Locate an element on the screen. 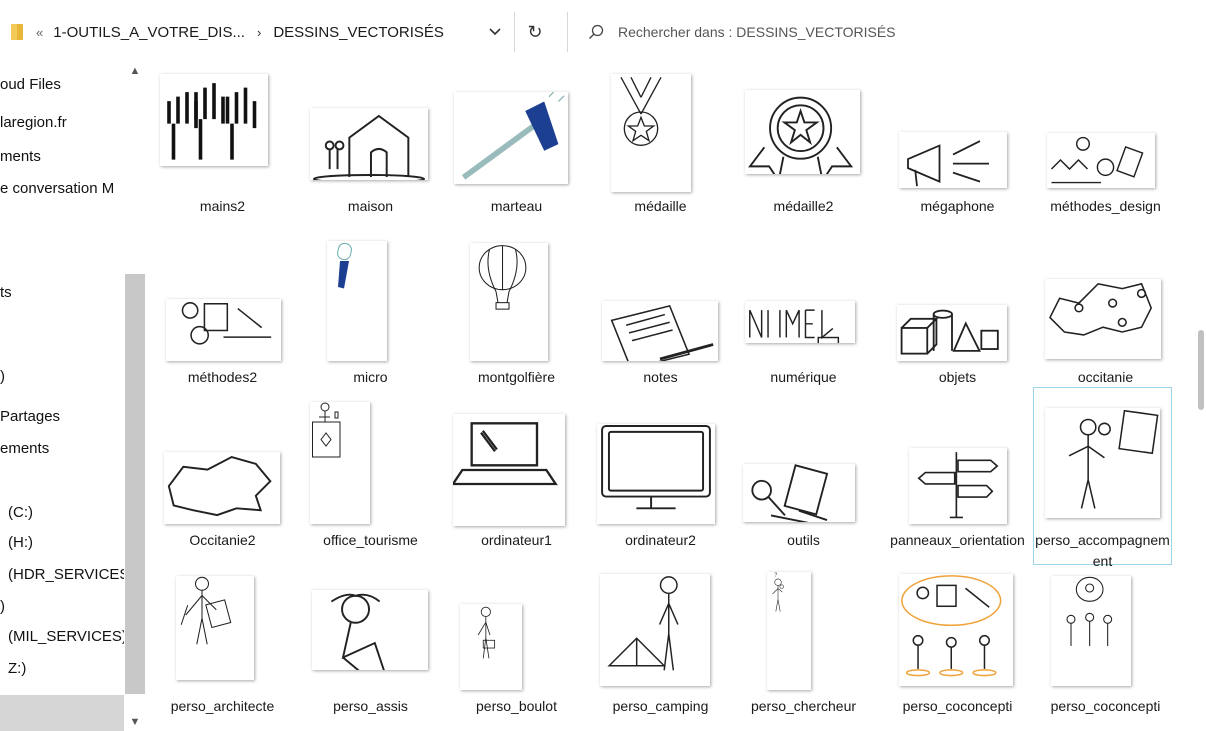 The width and height of the screenshot is (1206, 731). file-item: perso_architecte is located at coordinates (222, 649).